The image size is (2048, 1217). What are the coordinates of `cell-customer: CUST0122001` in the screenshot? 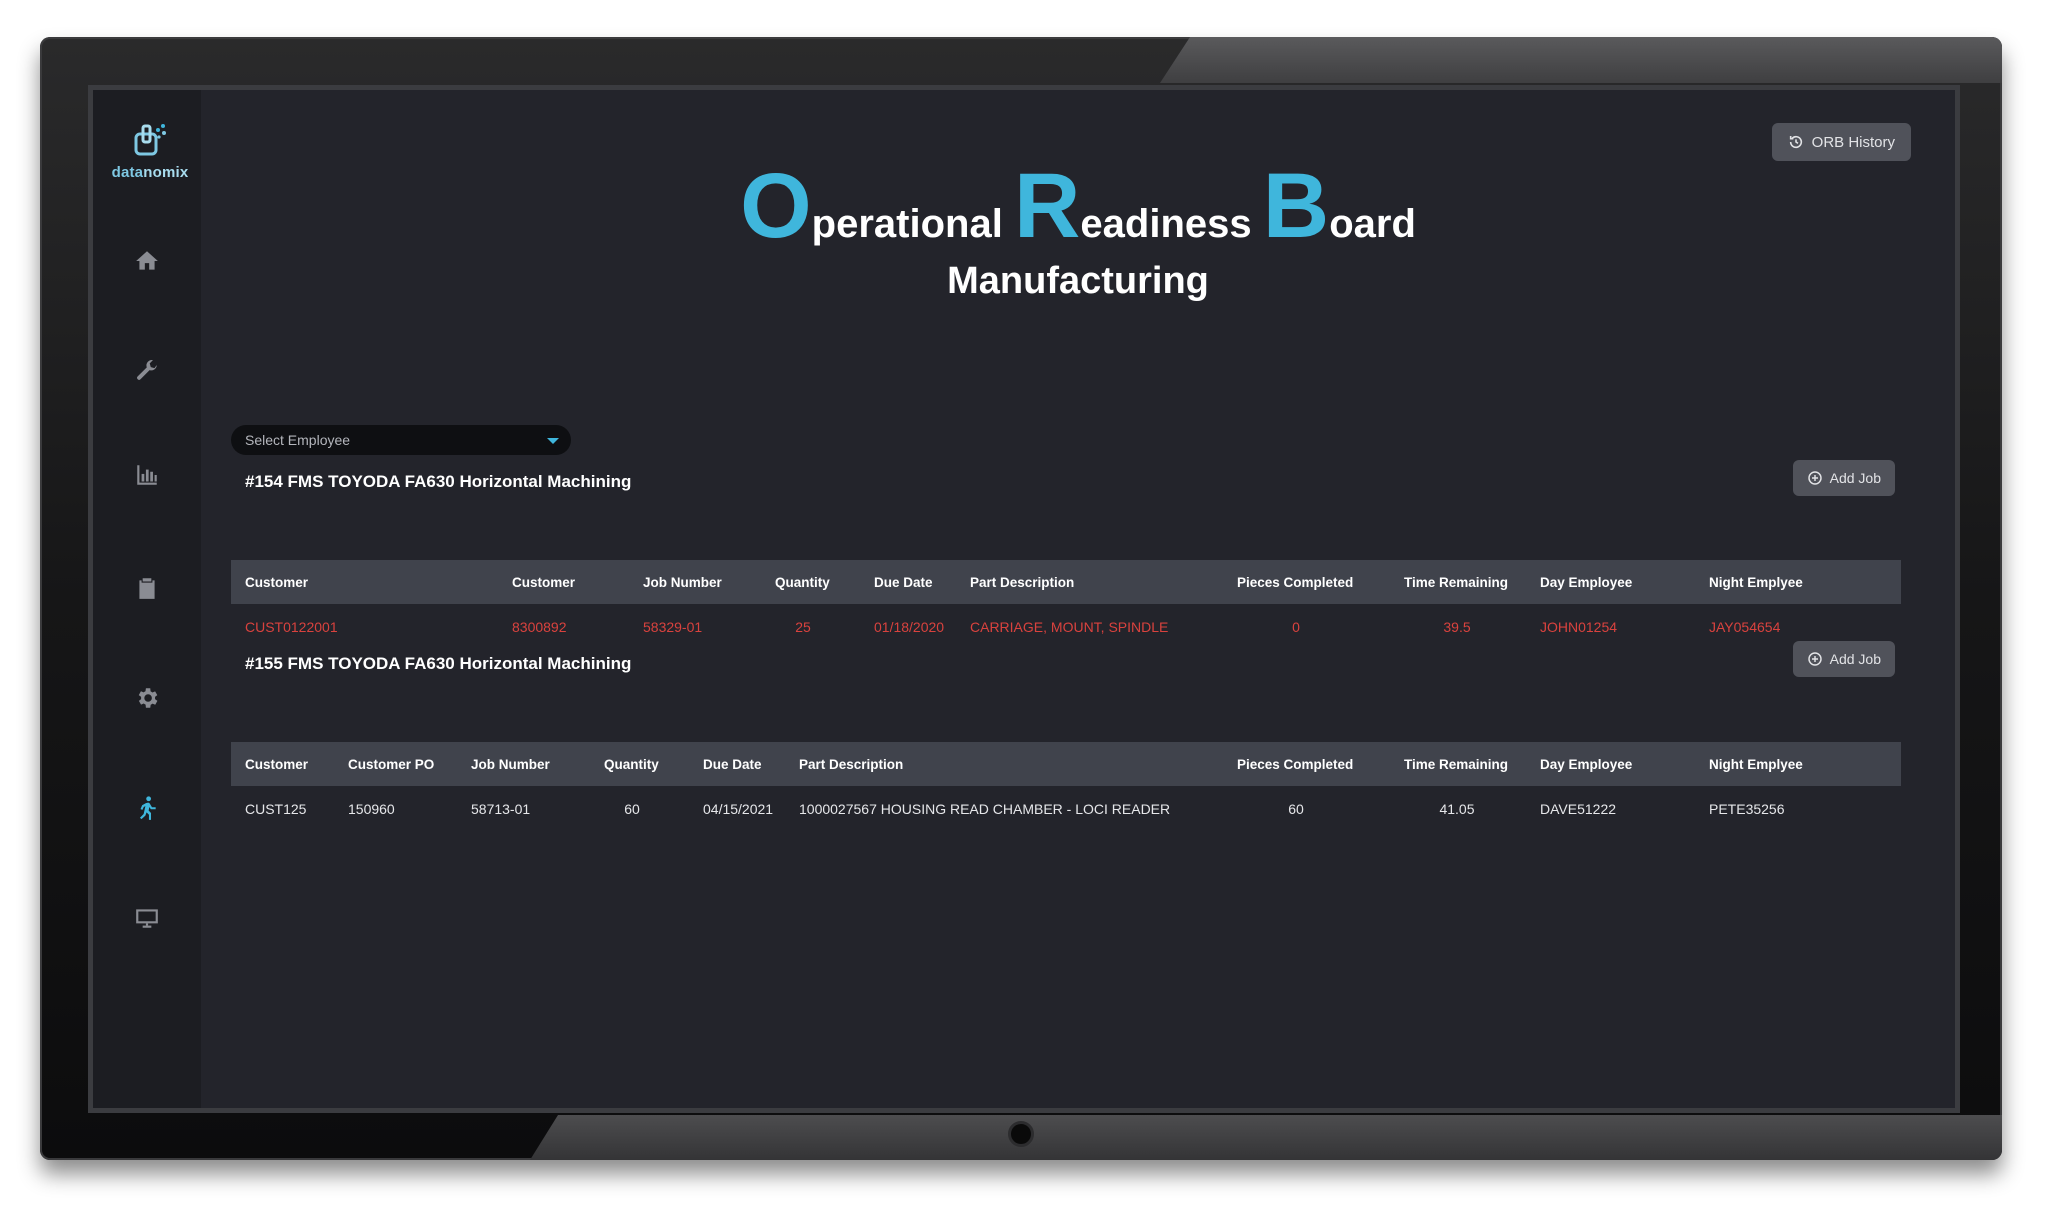 It's located at (291, 627).